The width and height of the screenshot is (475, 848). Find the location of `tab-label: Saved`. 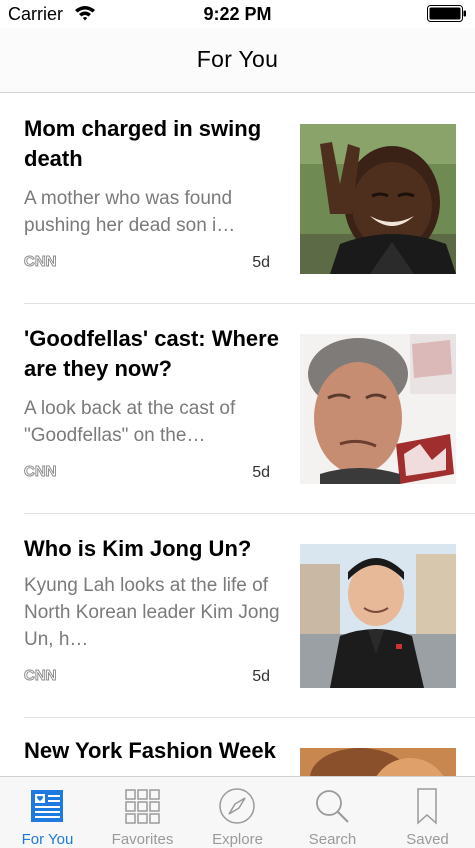

tab-label: Saved is located at coordinates (427, 839).